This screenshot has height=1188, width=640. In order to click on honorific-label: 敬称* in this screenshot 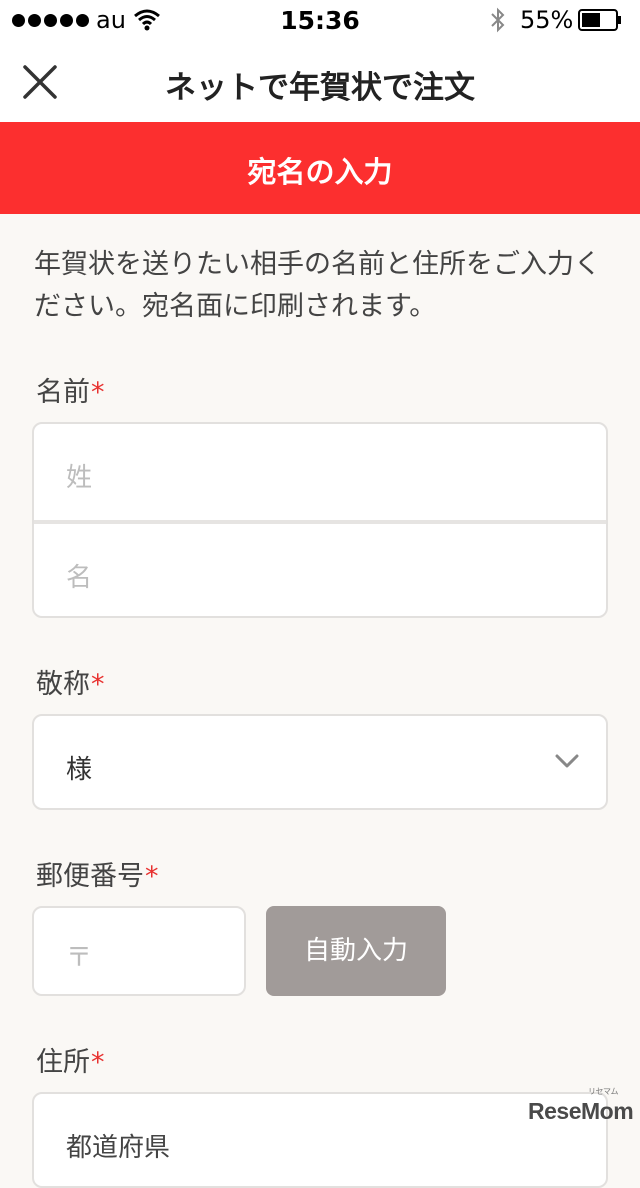, I will do `click(70, 681)`.